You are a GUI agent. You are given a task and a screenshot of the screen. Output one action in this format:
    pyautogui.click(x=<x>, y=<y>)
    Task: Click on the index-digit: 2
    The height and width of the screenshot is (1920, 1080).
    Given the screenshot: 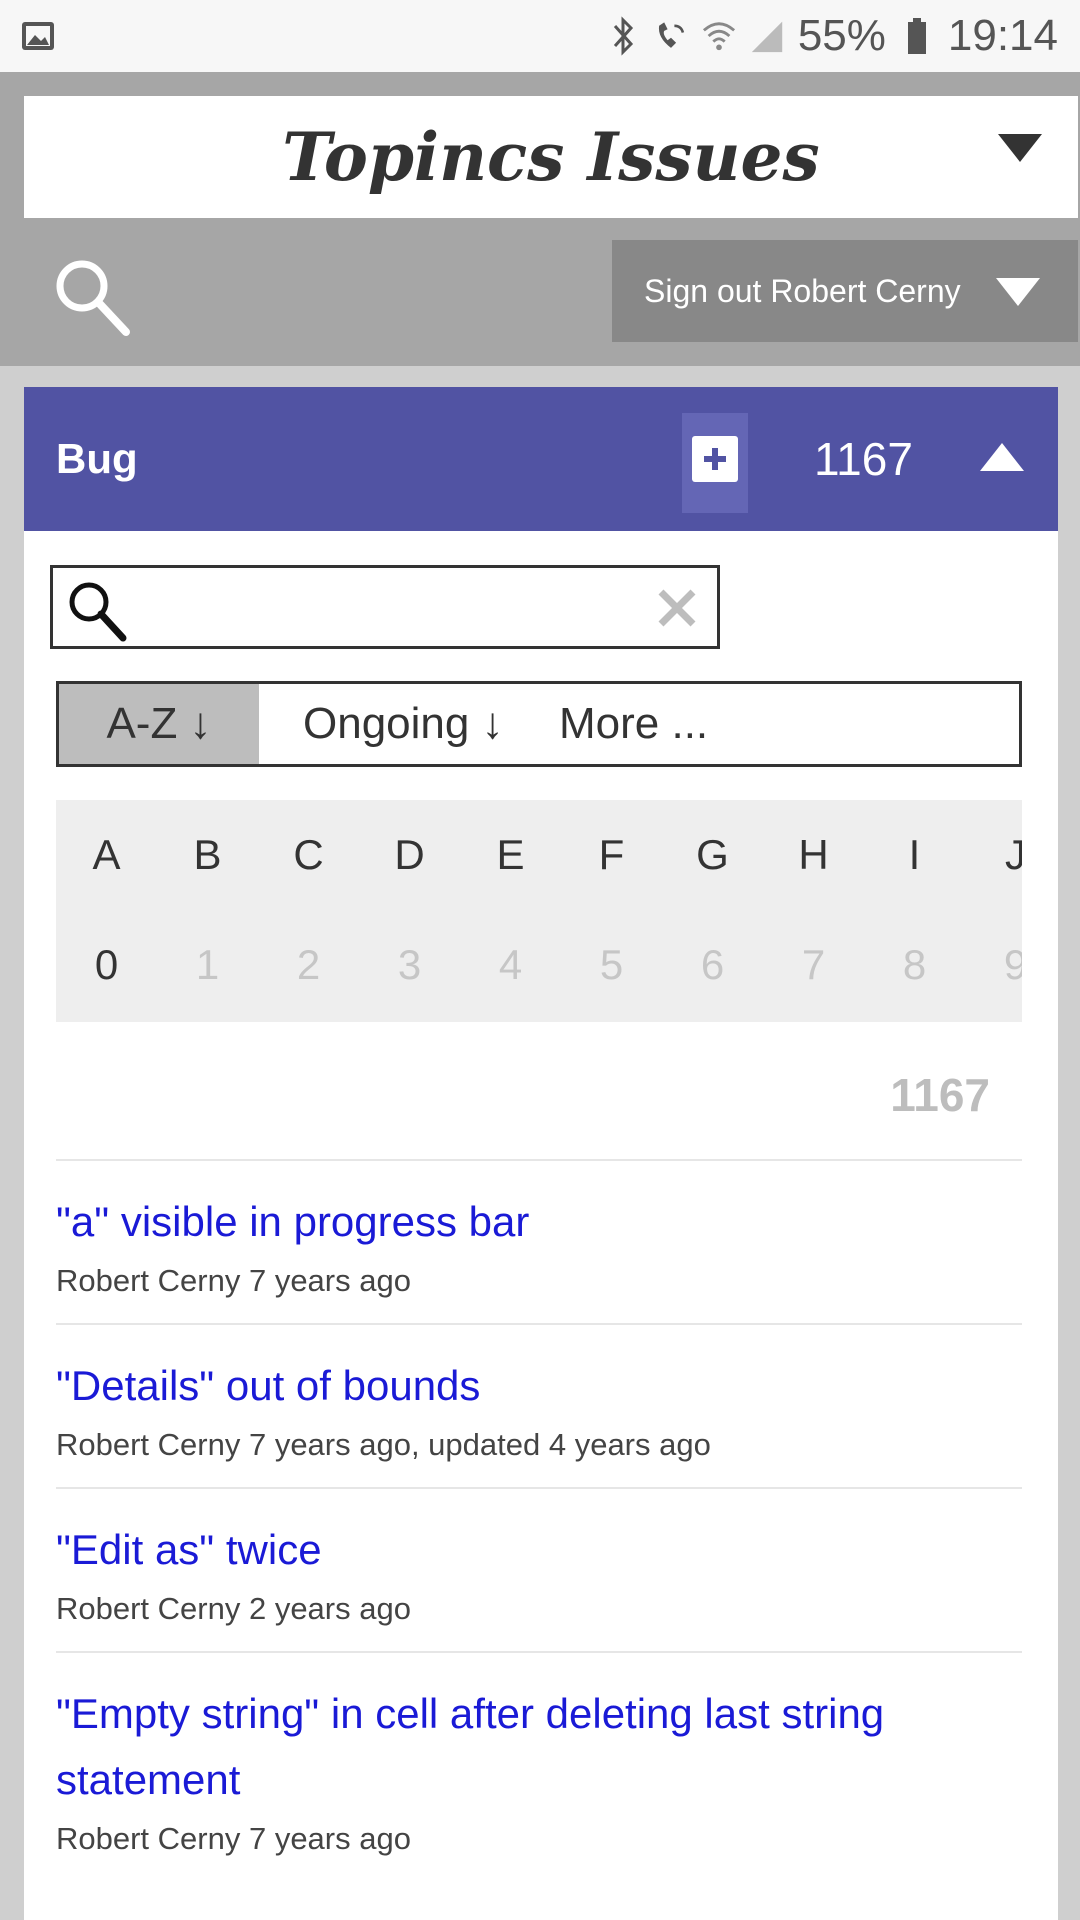 What is the action you would take?
    pyautogui.click(x=308, y=964)
    